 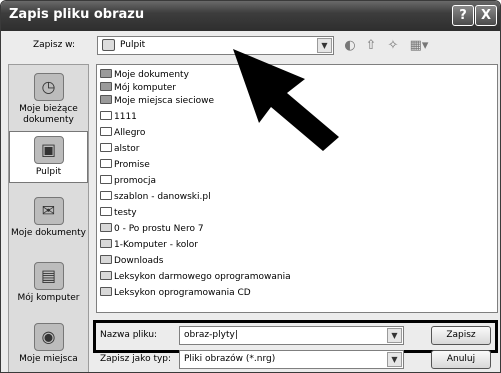 I want to click on view-menu-icon: ▦▾, so click(x=419, y=46).